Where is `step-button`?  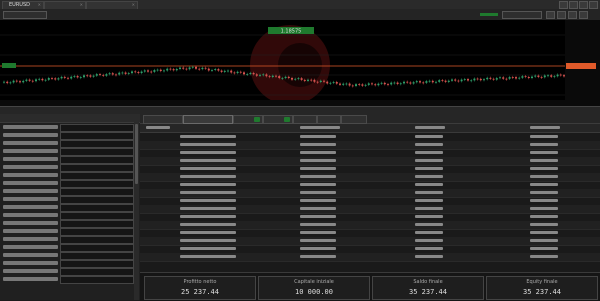 step-button is located at coordinates (572, 15).